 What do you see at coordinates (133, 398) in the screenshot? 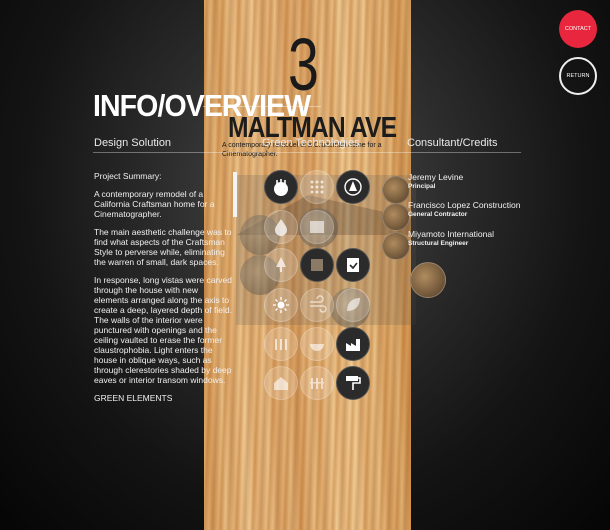
I see `green-elements-label: GREEN ELEMENTS` at bounding box center [133, 398].